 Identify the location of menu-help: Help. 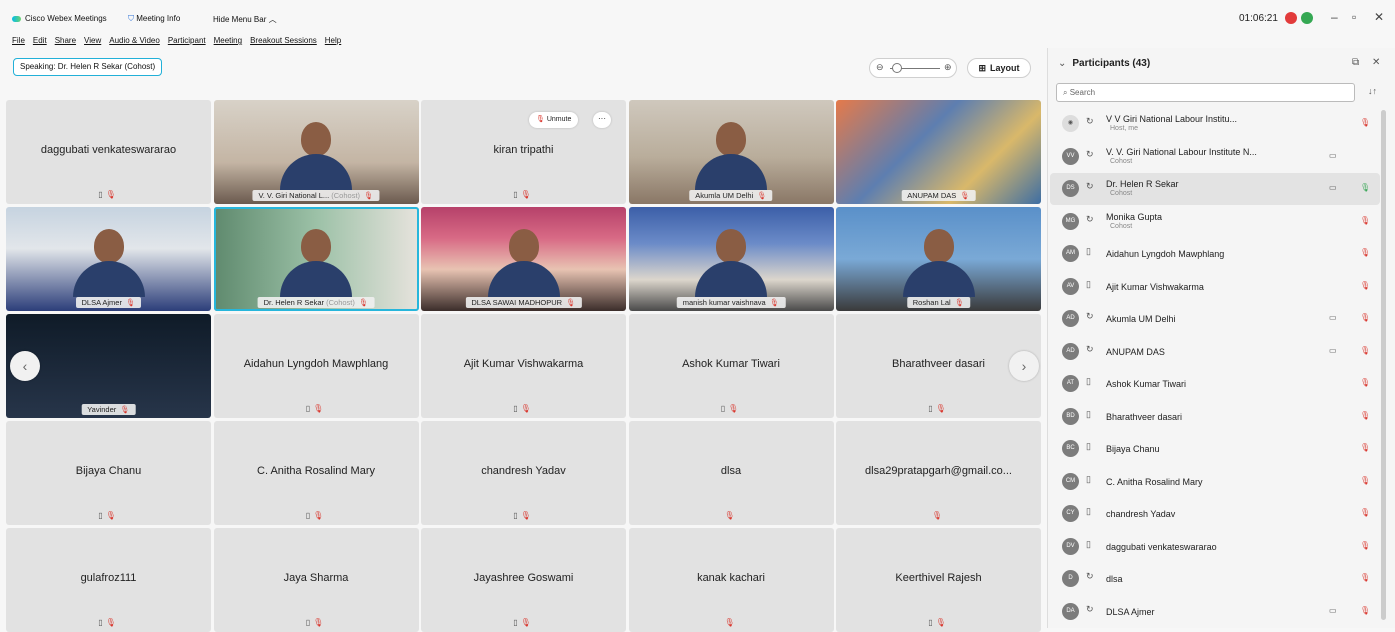
(333, 40).